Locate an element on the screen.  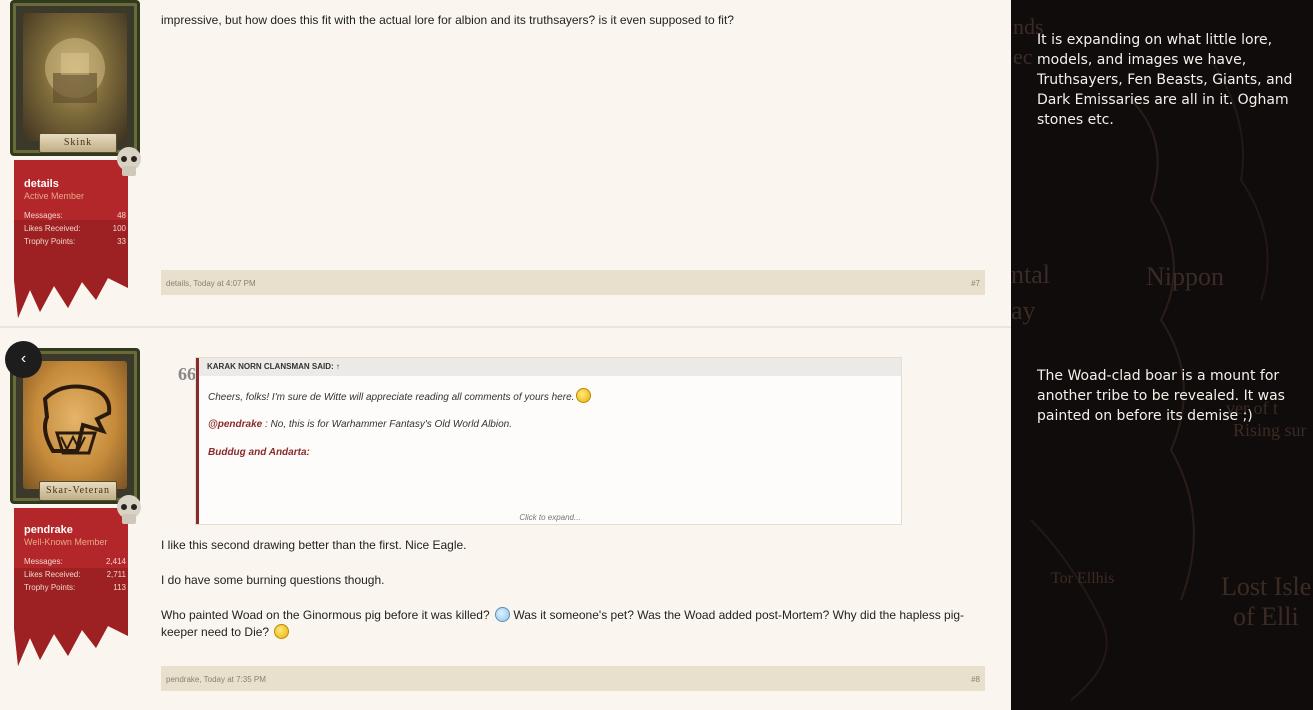
stat-row: Likes Received: 100 is located at coordinates (75, 230).